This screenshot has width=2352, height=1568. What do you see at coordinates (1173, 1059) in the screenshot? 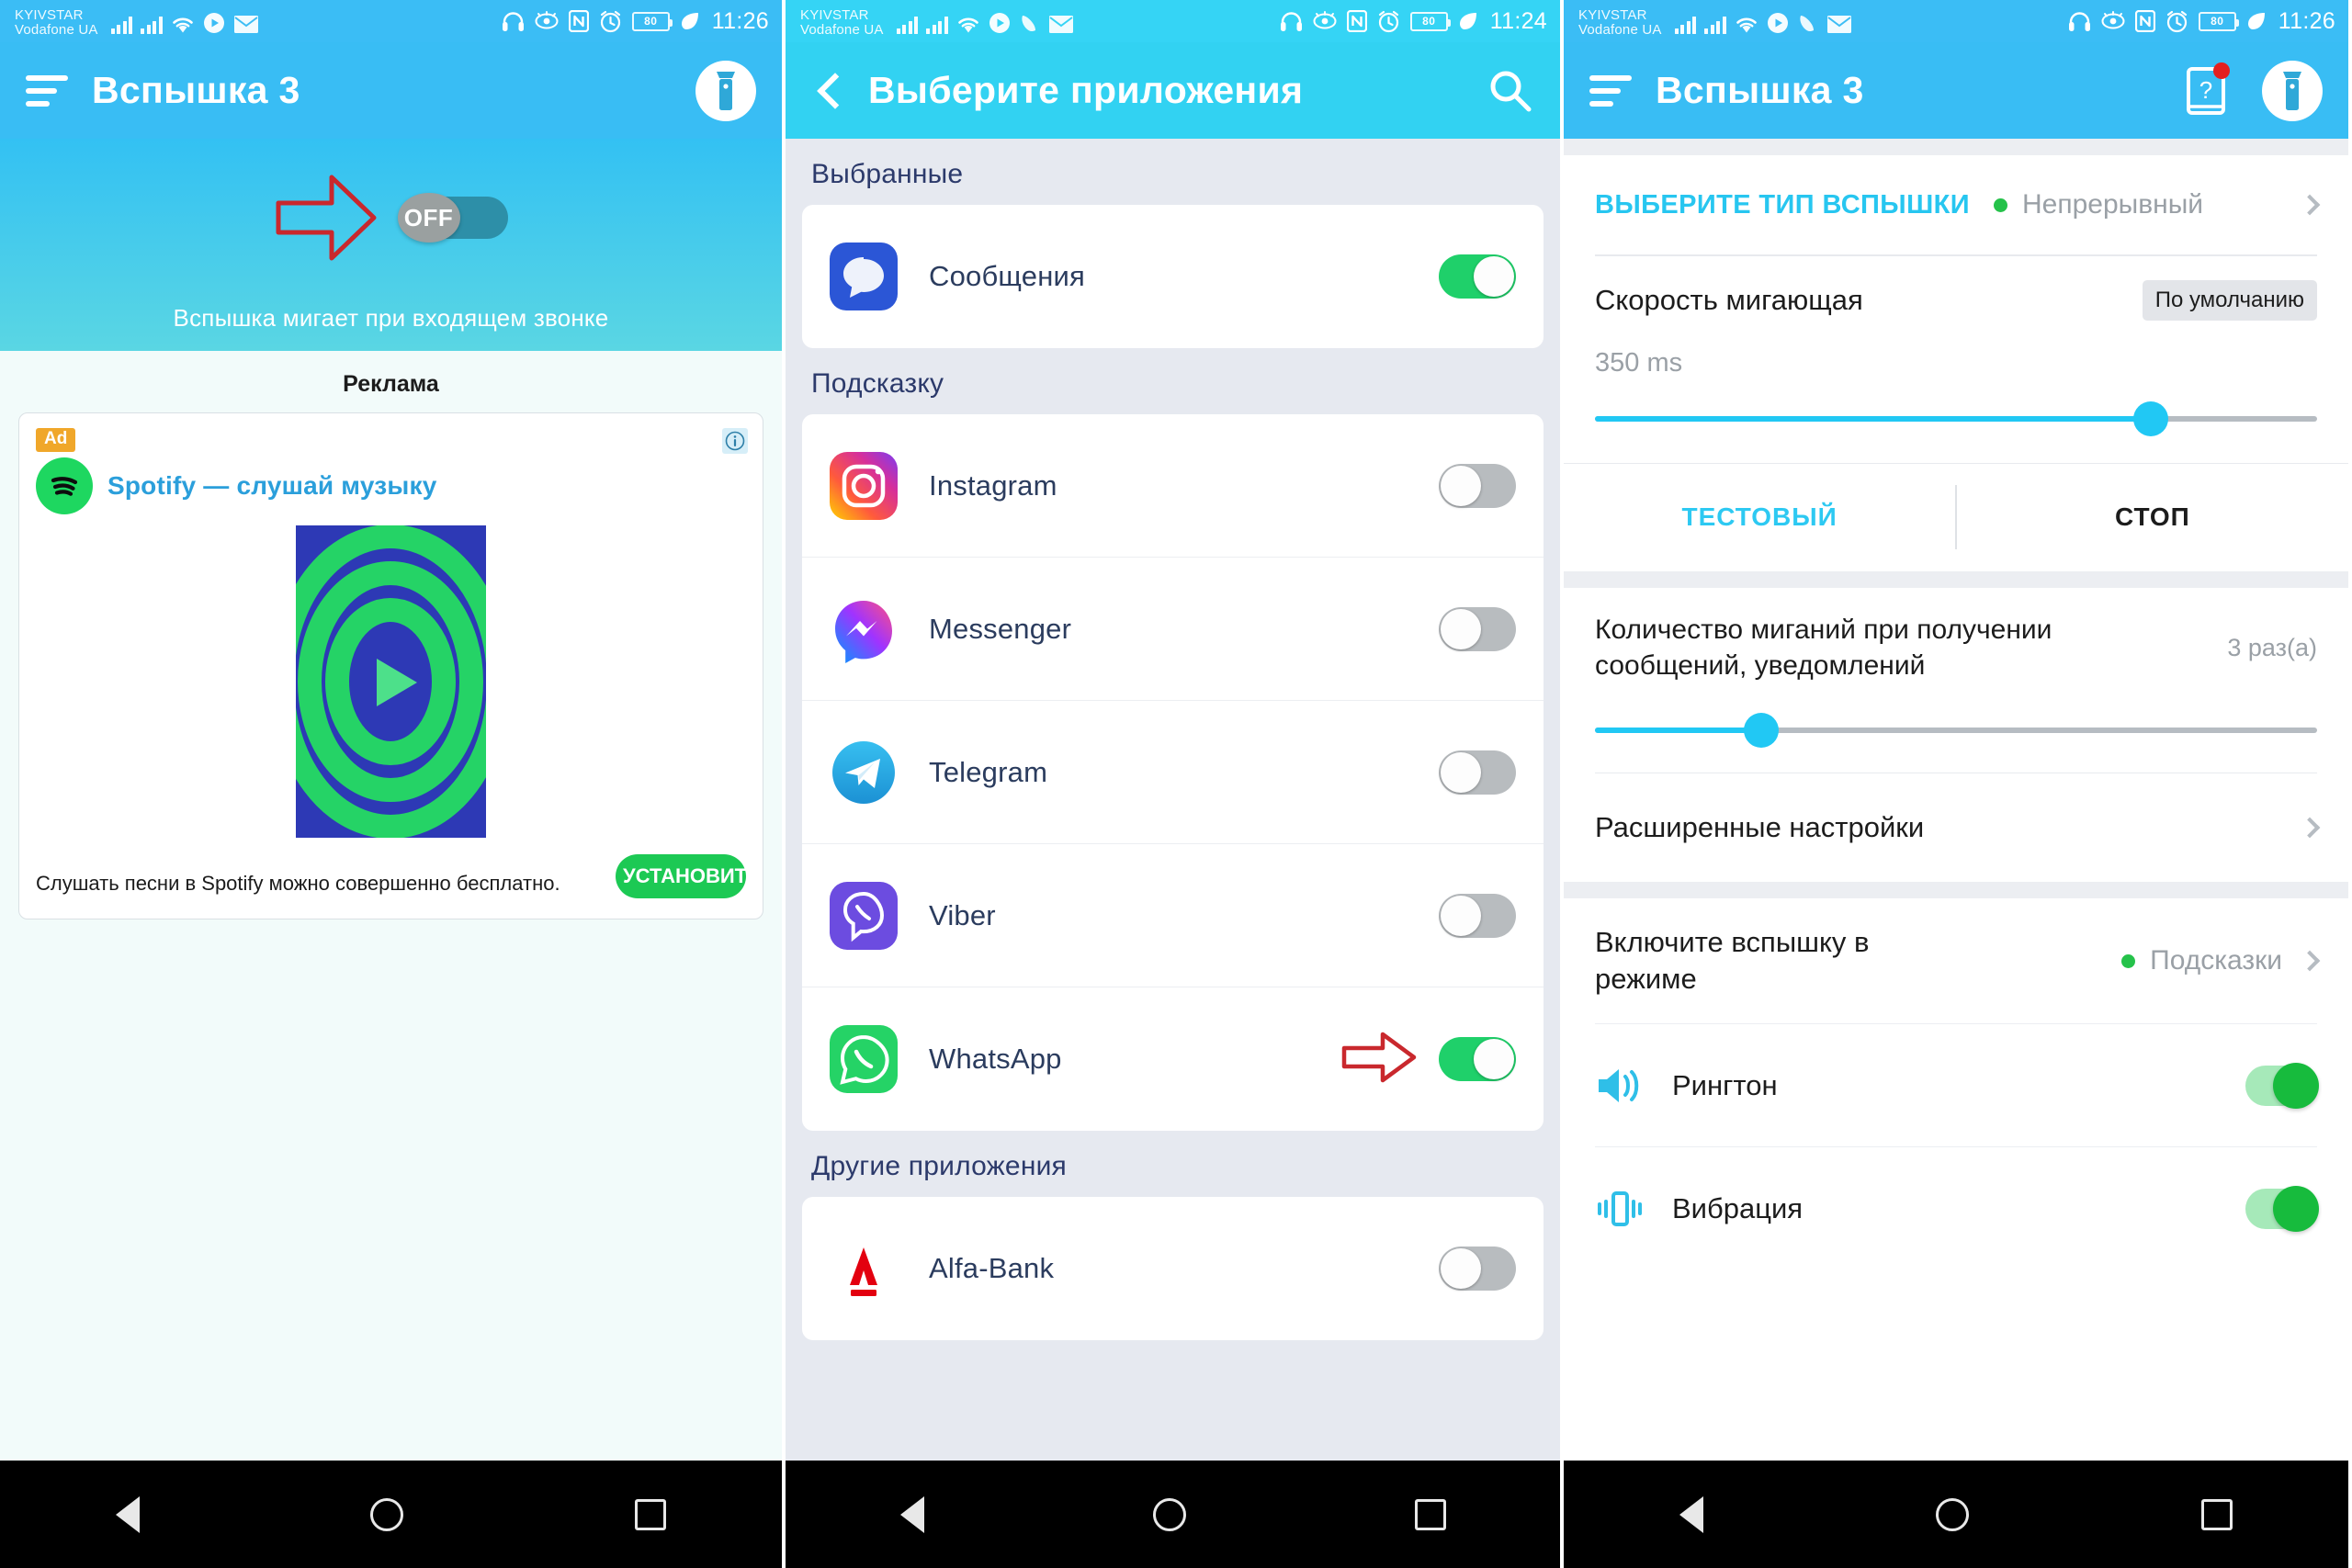
I see `list-item: WhatsApp` at bounding box center [1173, 1059].